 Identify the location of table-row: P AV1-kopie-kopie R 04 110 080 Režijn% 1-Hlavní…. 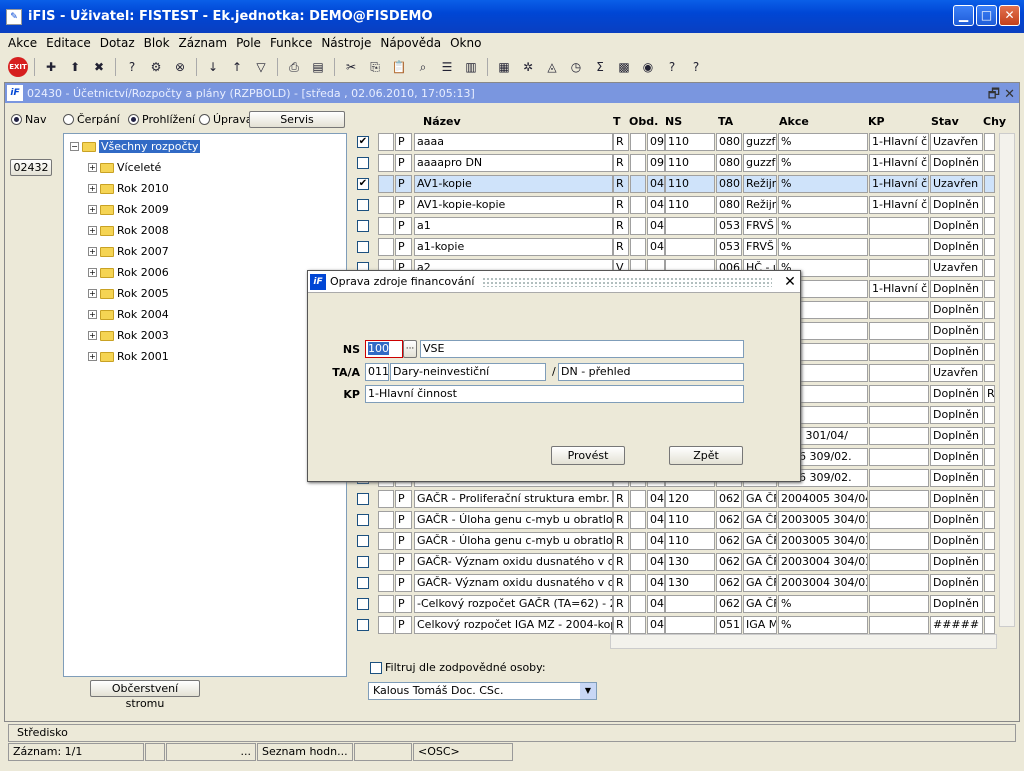
(675, 205).